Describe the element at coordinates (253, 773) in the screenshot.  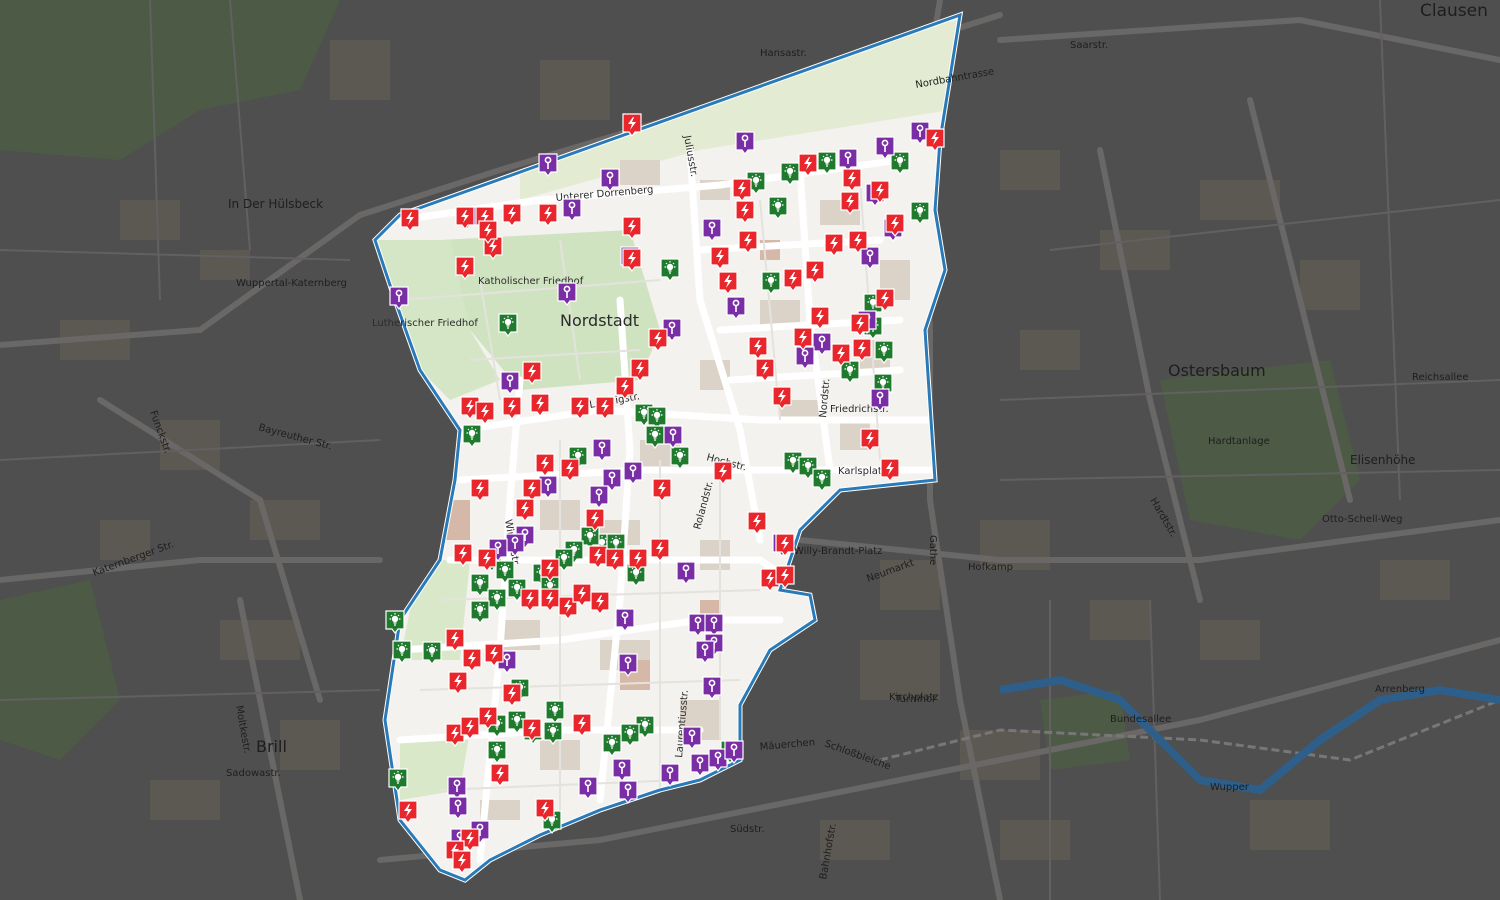
I see `street-label: Sadowastr.` at that location.